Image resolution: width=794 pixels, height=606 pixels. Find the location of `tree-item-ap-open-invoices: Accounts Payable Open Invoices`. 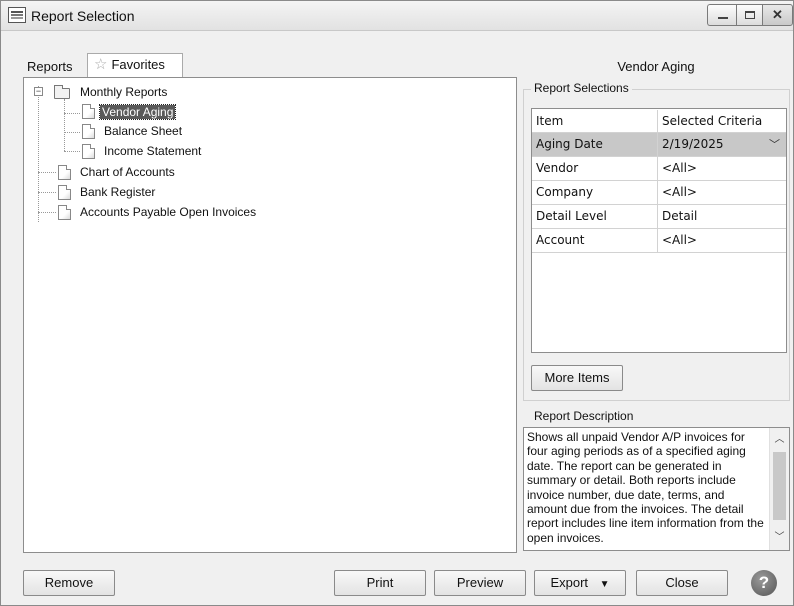

tree-item-ap-open-invoices: Accounts Payable Open Invoices is located at coordinates (168, 212).